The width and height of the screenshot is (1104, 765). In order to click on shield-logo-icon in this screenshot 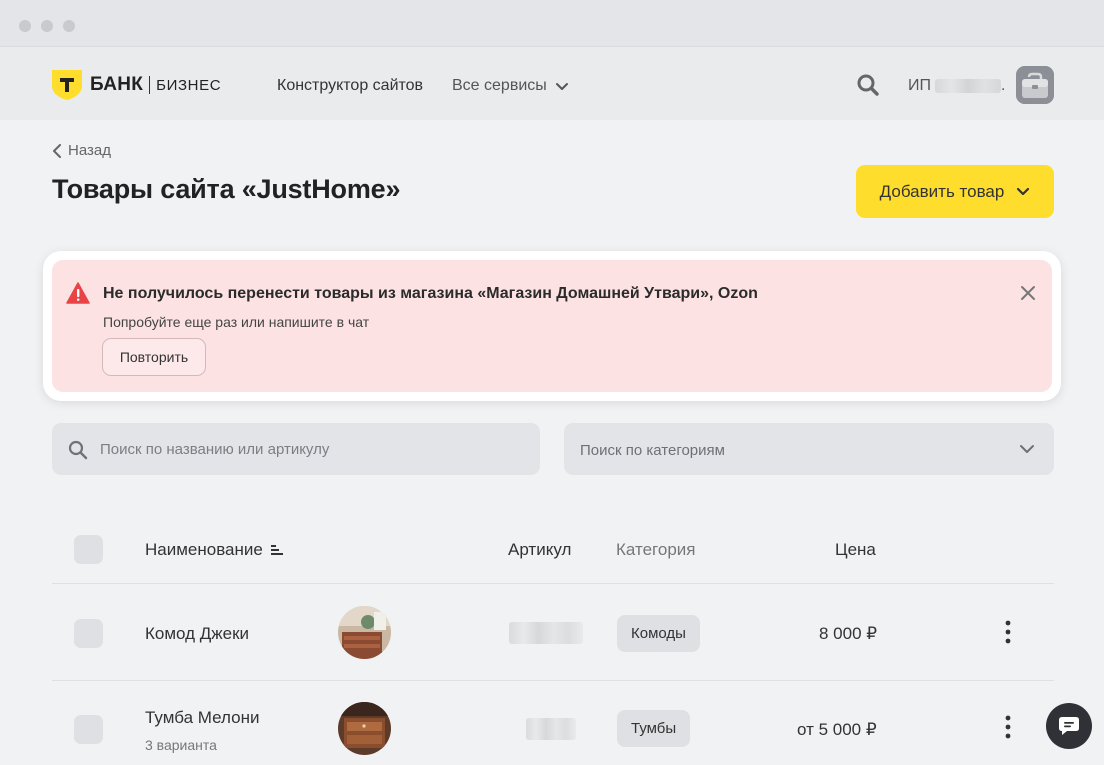, I will do `click(67, 85)`.